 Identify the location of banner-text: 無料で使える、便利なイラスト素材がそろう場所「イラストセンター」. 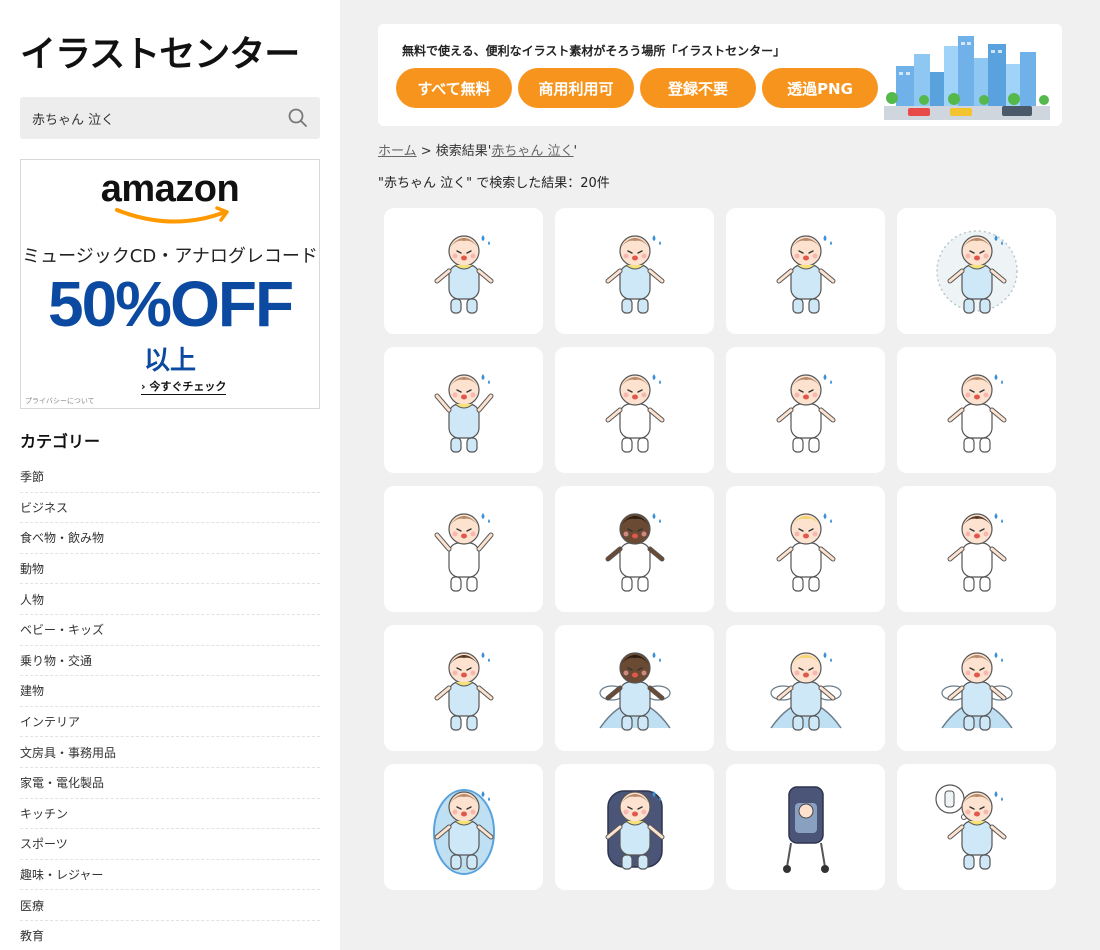
(594, 51).